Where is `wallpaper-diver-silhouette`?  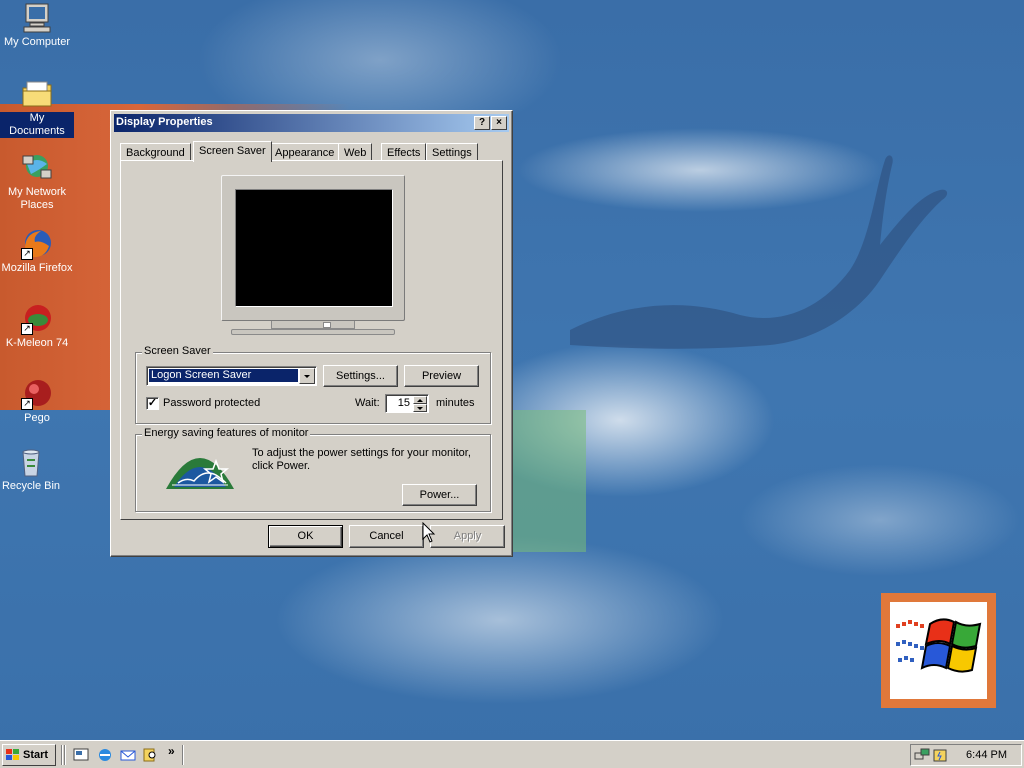
wallpaper-diver-silhouette is located at coordinates (759, 252).